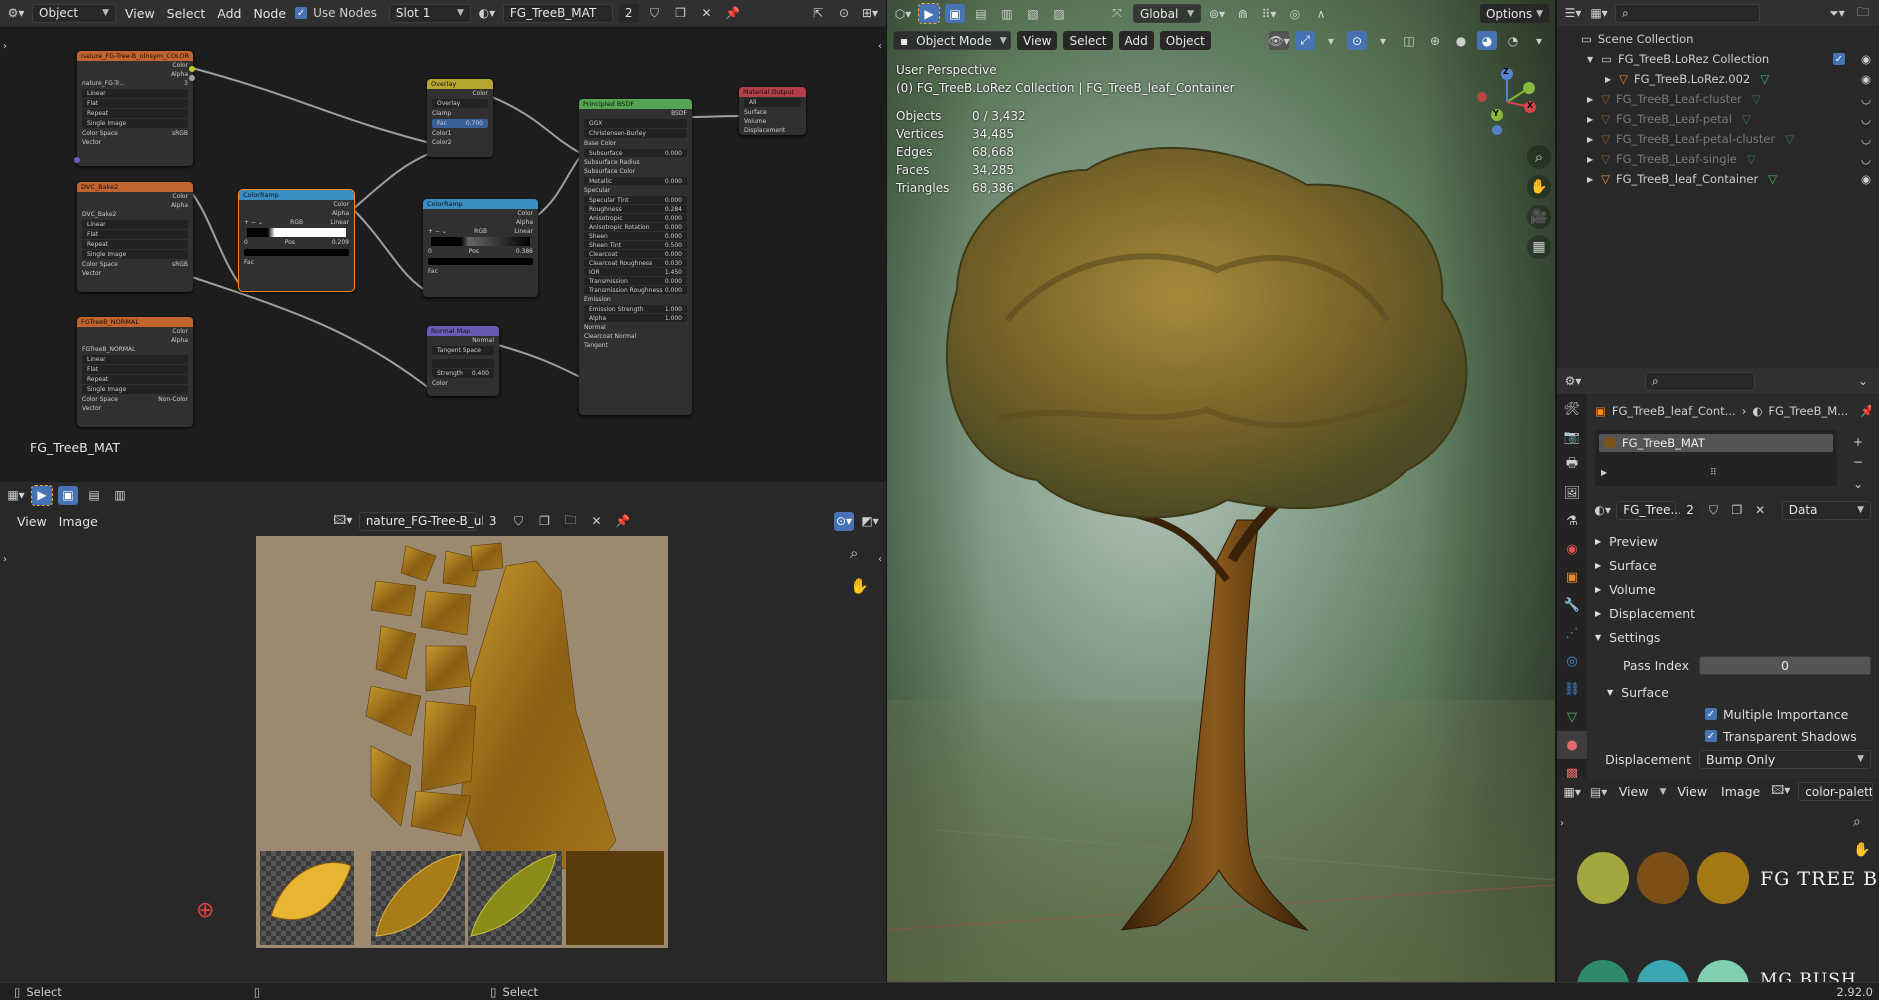 Image resolution: width=1879 pixels, height=1000 pixels. I want to click on interaction-mode-dropdown: ▪ Object Mode ▼, so click(952, 40).